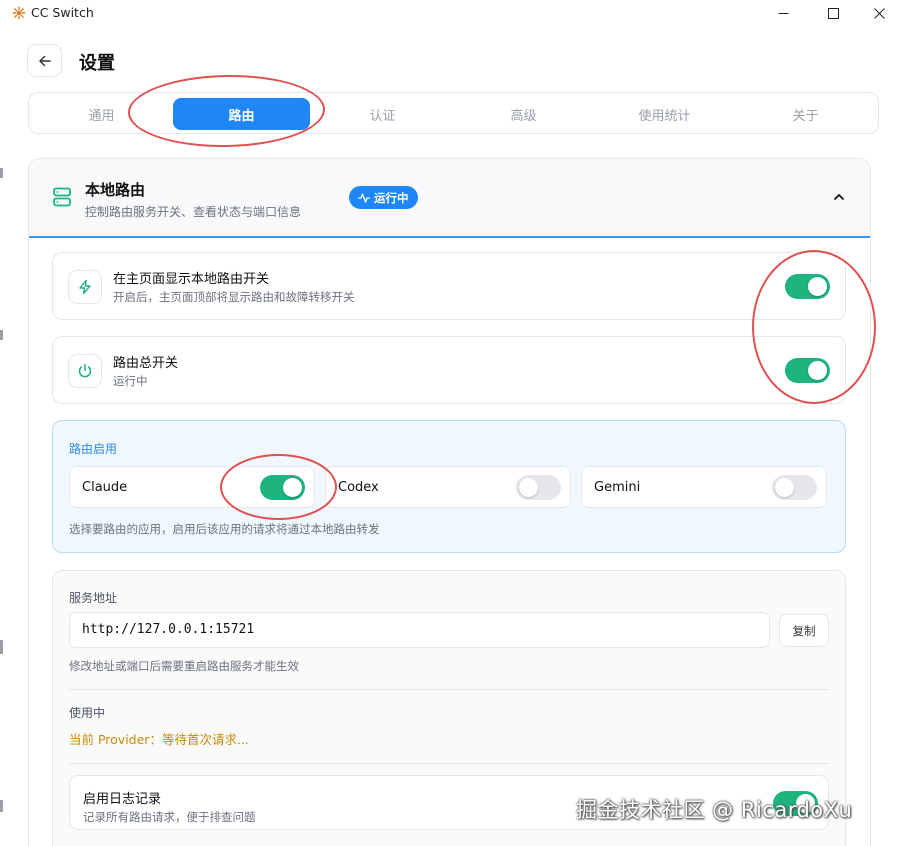 This screenshot has height=846, width=907. What do you see at coordinates (664, 114) in the screenshot?
I see `tab-usage-stats: 使用统计` at bounding box center [664, 114].